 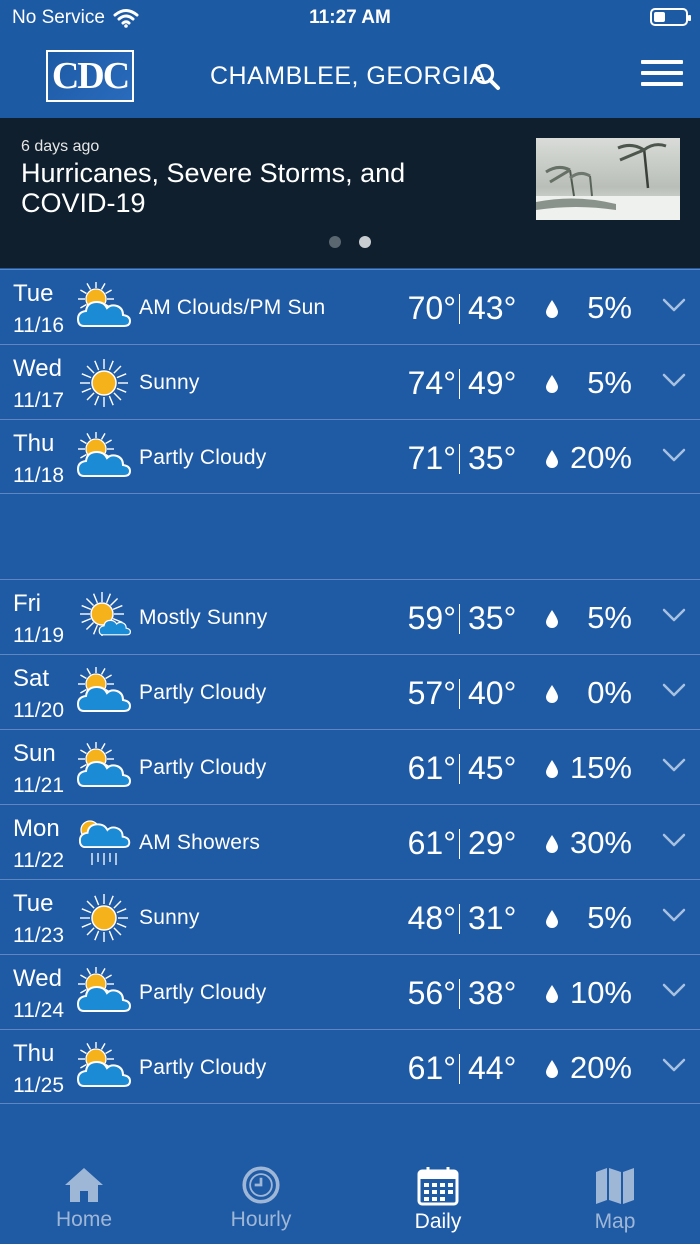 I want to click on forecast-low-temp: 49°, so click(x=492, y=383).